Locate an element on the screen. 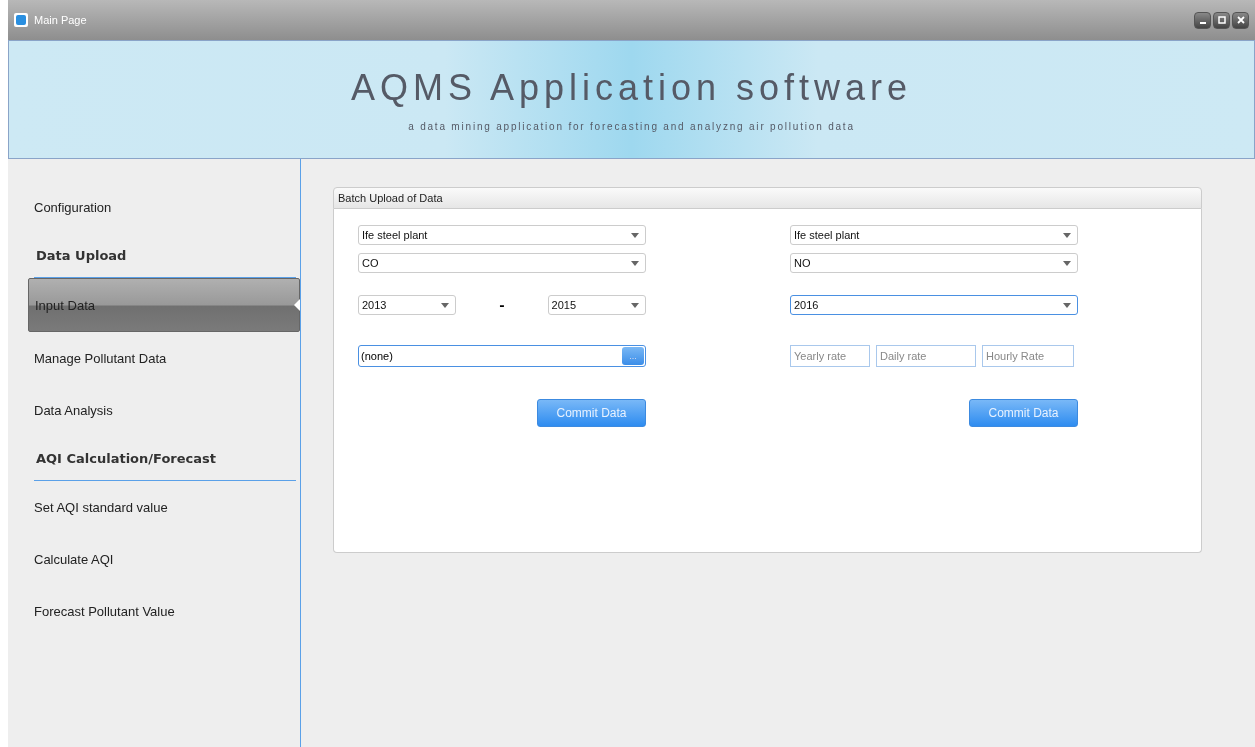  app-title: AQMS Application software is located at coordinates (631, 88).